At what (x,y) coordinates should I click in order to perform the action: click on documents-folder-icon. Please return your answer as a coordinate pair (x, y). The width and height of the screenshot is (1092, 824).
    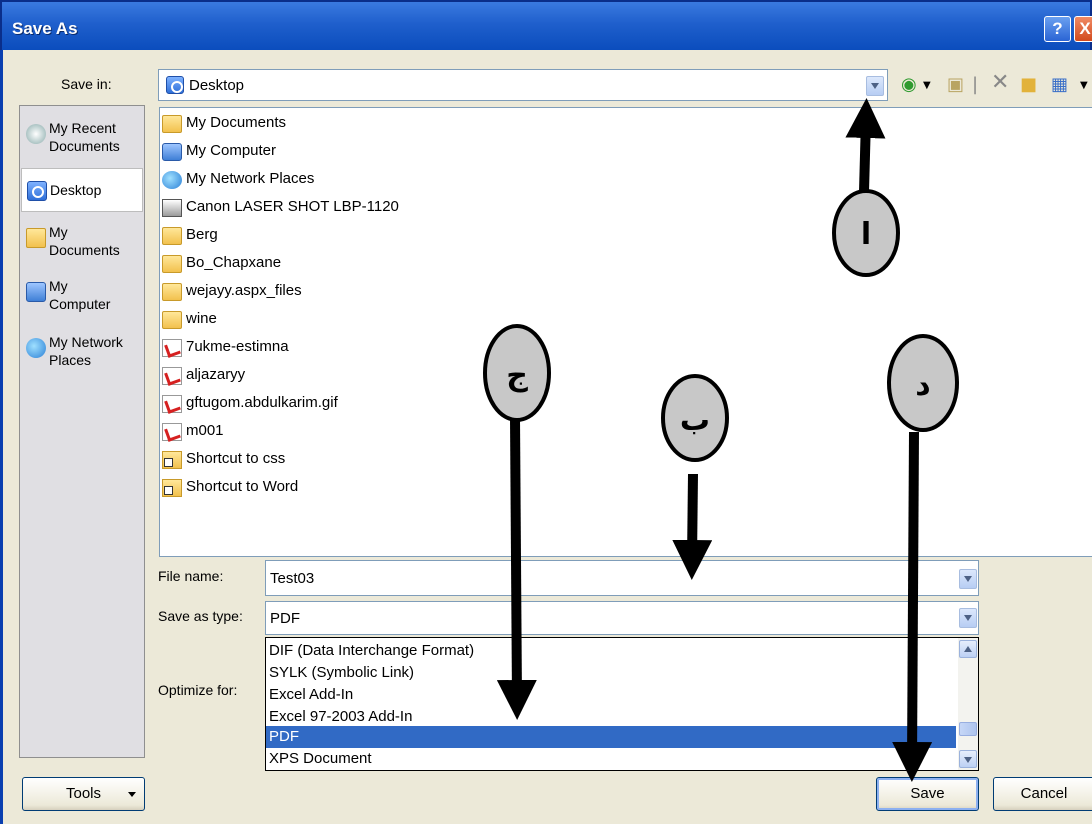
    Looking at the image, I should click on (172, 124).